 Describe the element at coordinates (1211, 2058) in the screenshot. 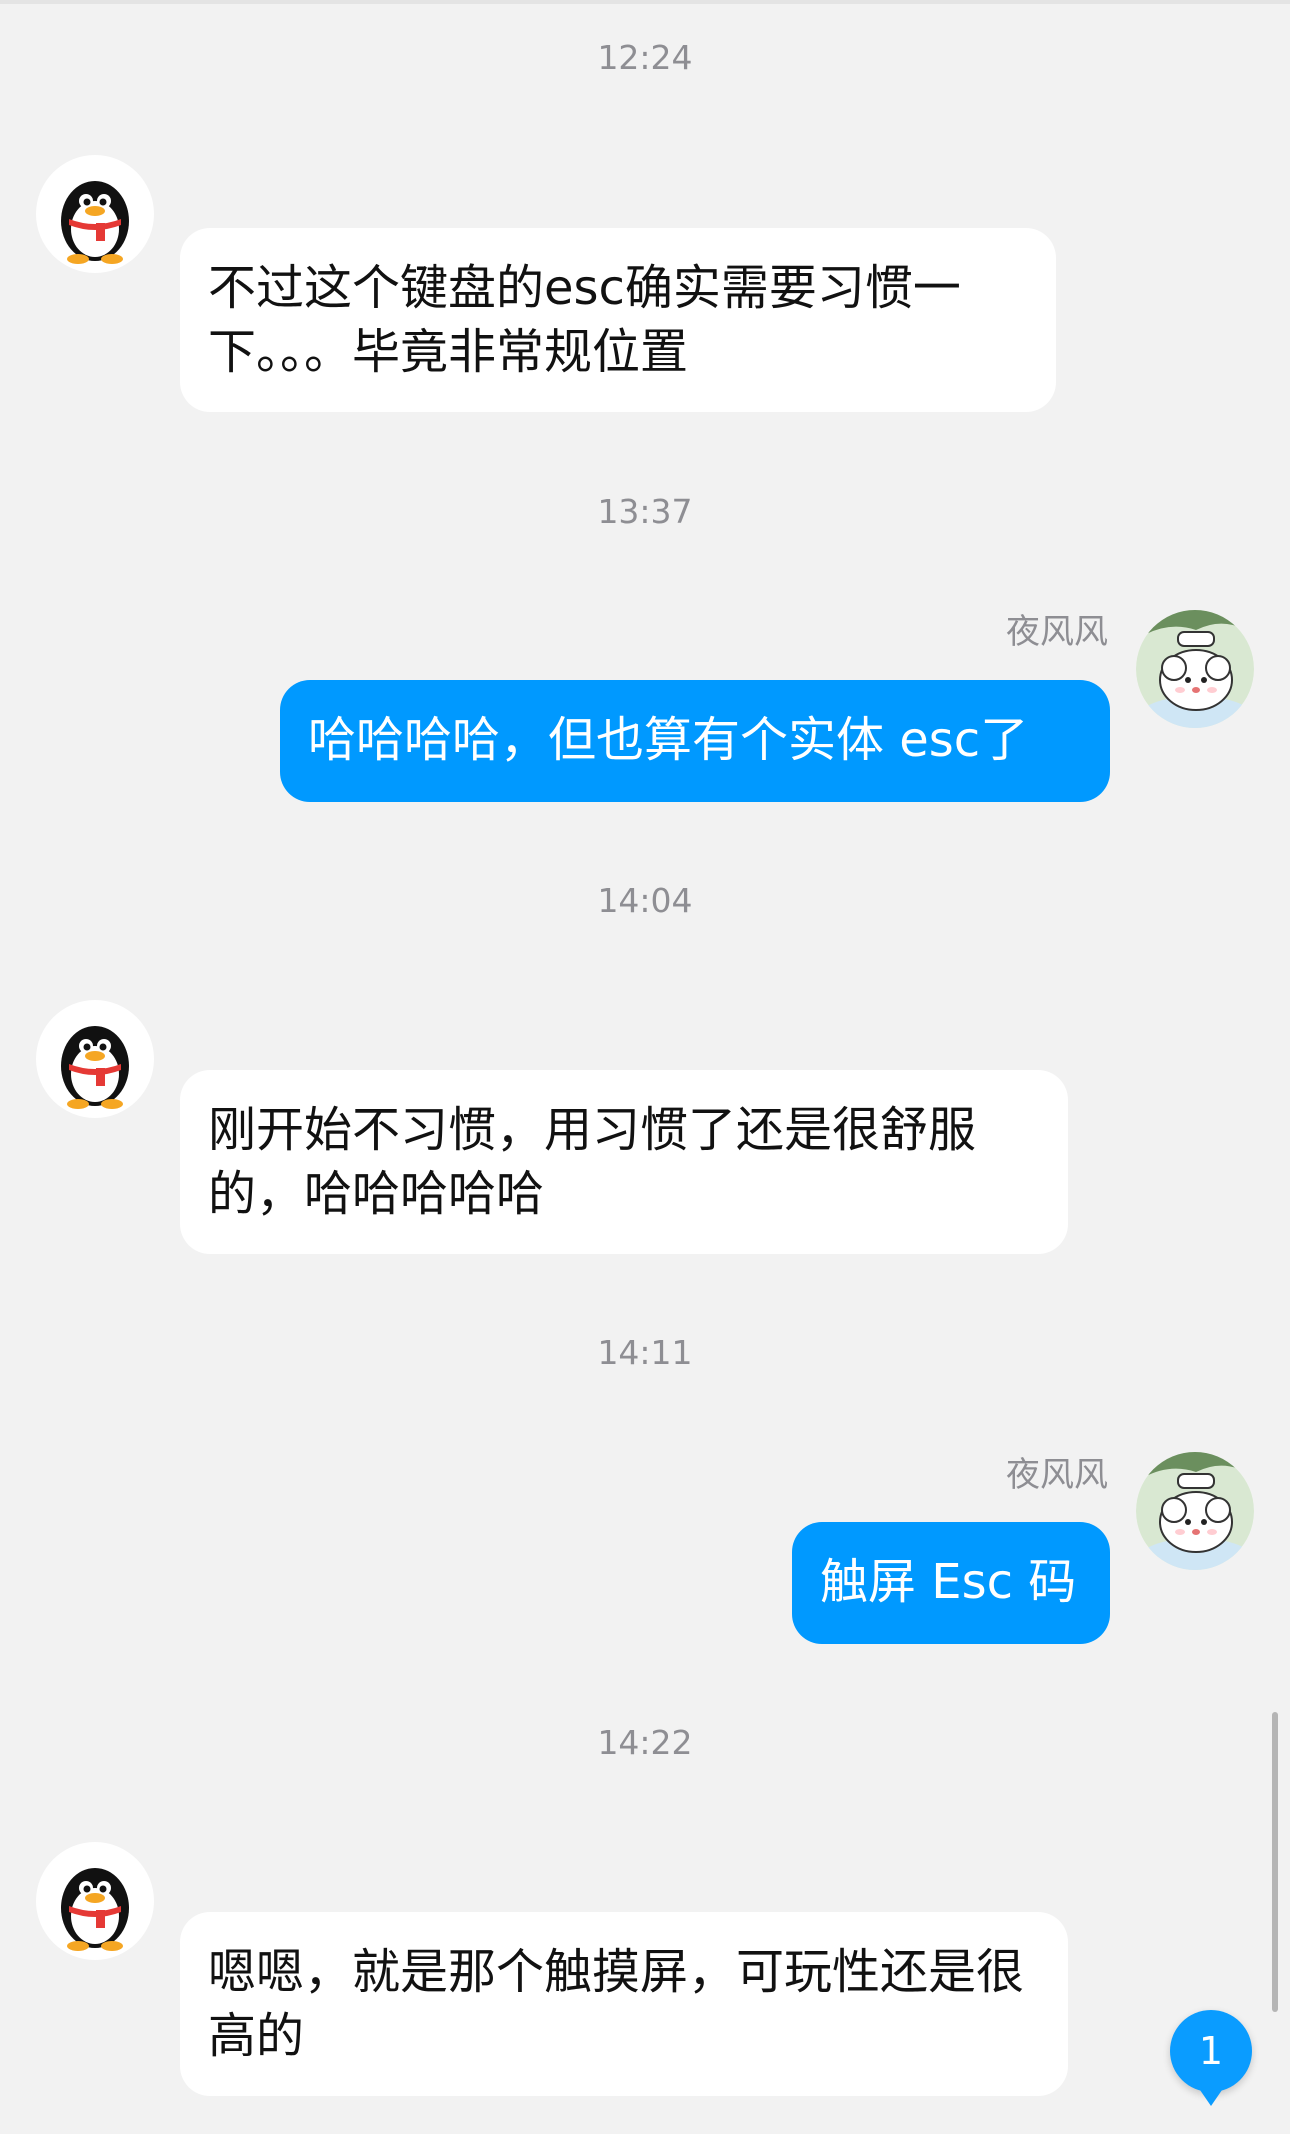

I see `unread-count-badge: 1` at that location.